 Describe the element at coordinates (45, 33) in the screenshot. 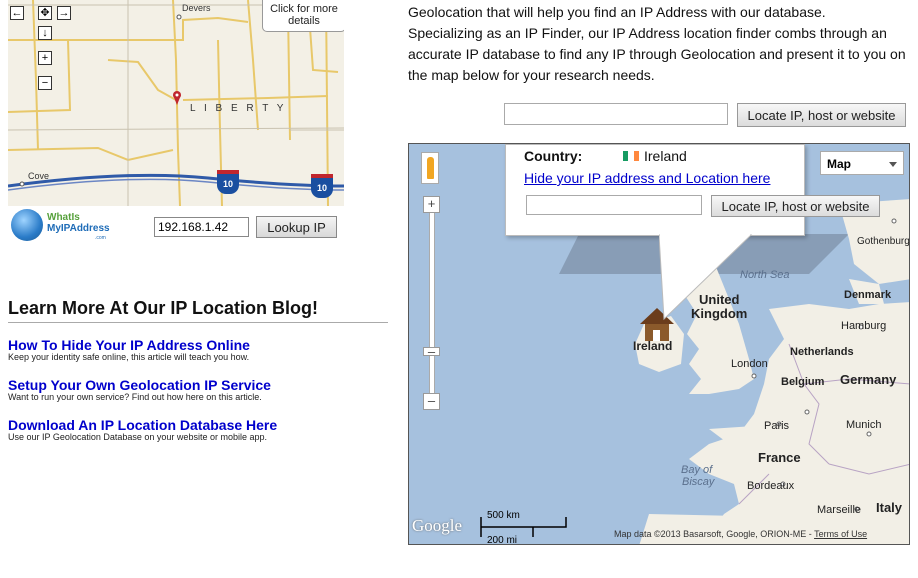

I see `pan-down-button: ↓` at that location.